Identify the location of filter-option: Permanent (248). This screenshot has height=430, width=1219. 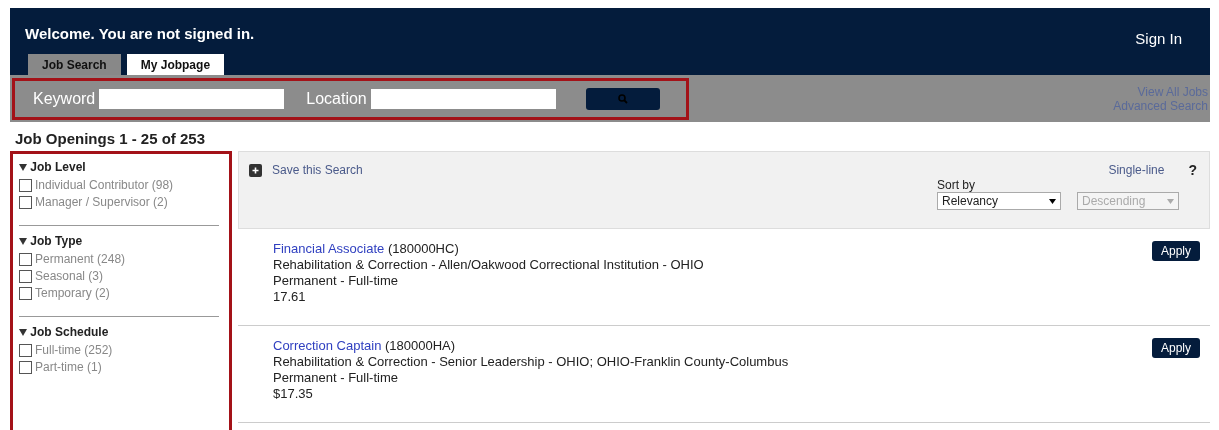
(80, 259).